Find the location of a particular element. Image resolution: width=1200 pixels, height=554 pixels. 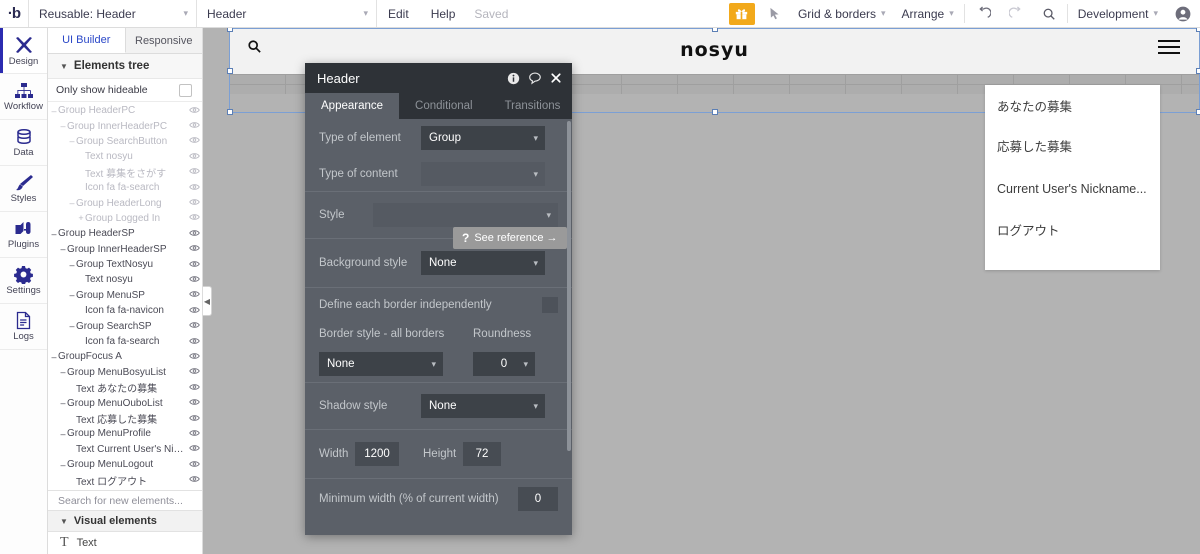

tab-ui-builder: UI Builder is located at coordinates (87, 40).